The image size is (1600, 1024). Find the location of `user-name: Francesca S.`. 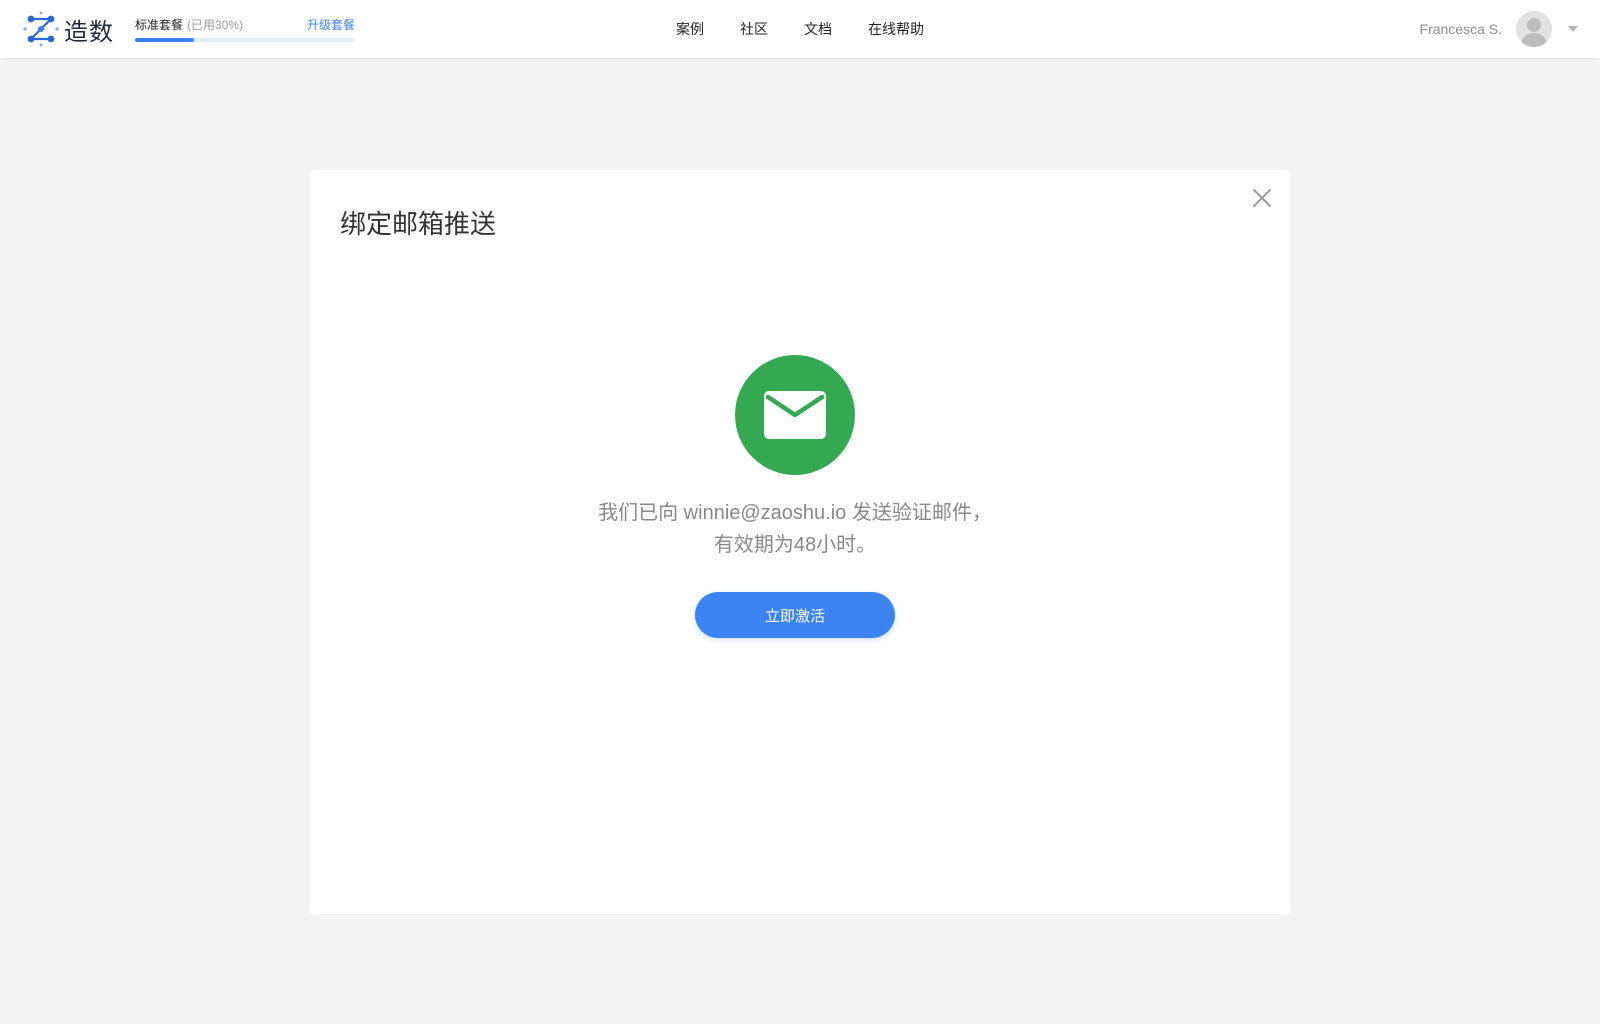

user-name: Francesca S. is located at coordinates (1460, 29).